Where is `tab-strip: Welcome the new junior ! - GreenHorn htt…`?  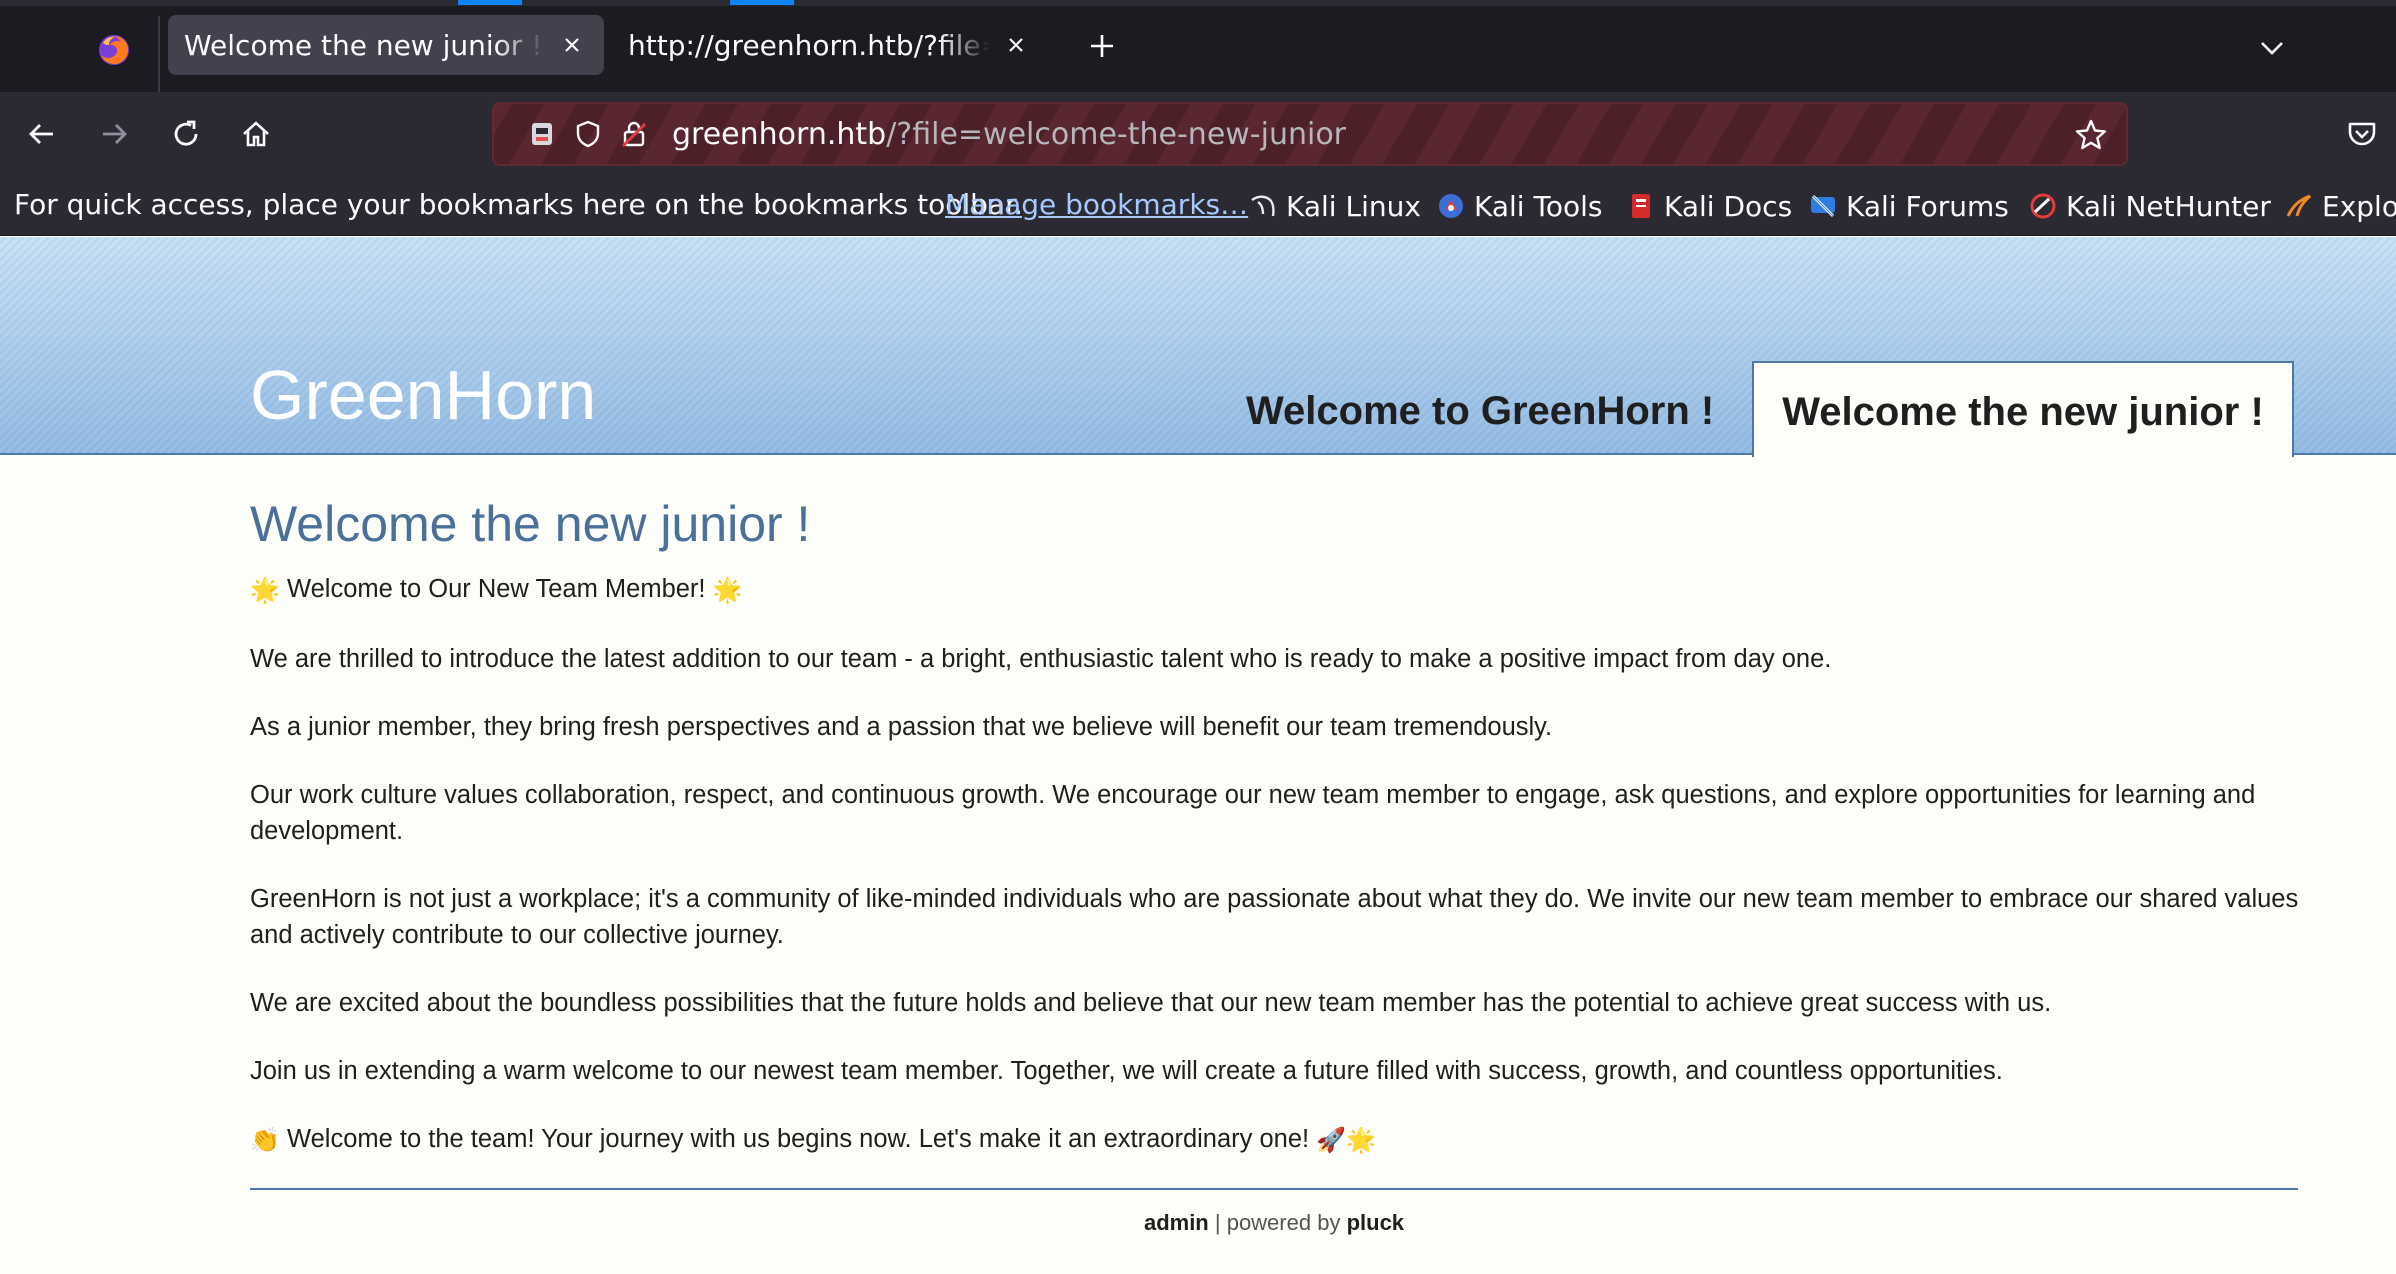 tab-strip: Welcome the new junior ! - GreenHorn htt… is located at coordinates (1198, 46).